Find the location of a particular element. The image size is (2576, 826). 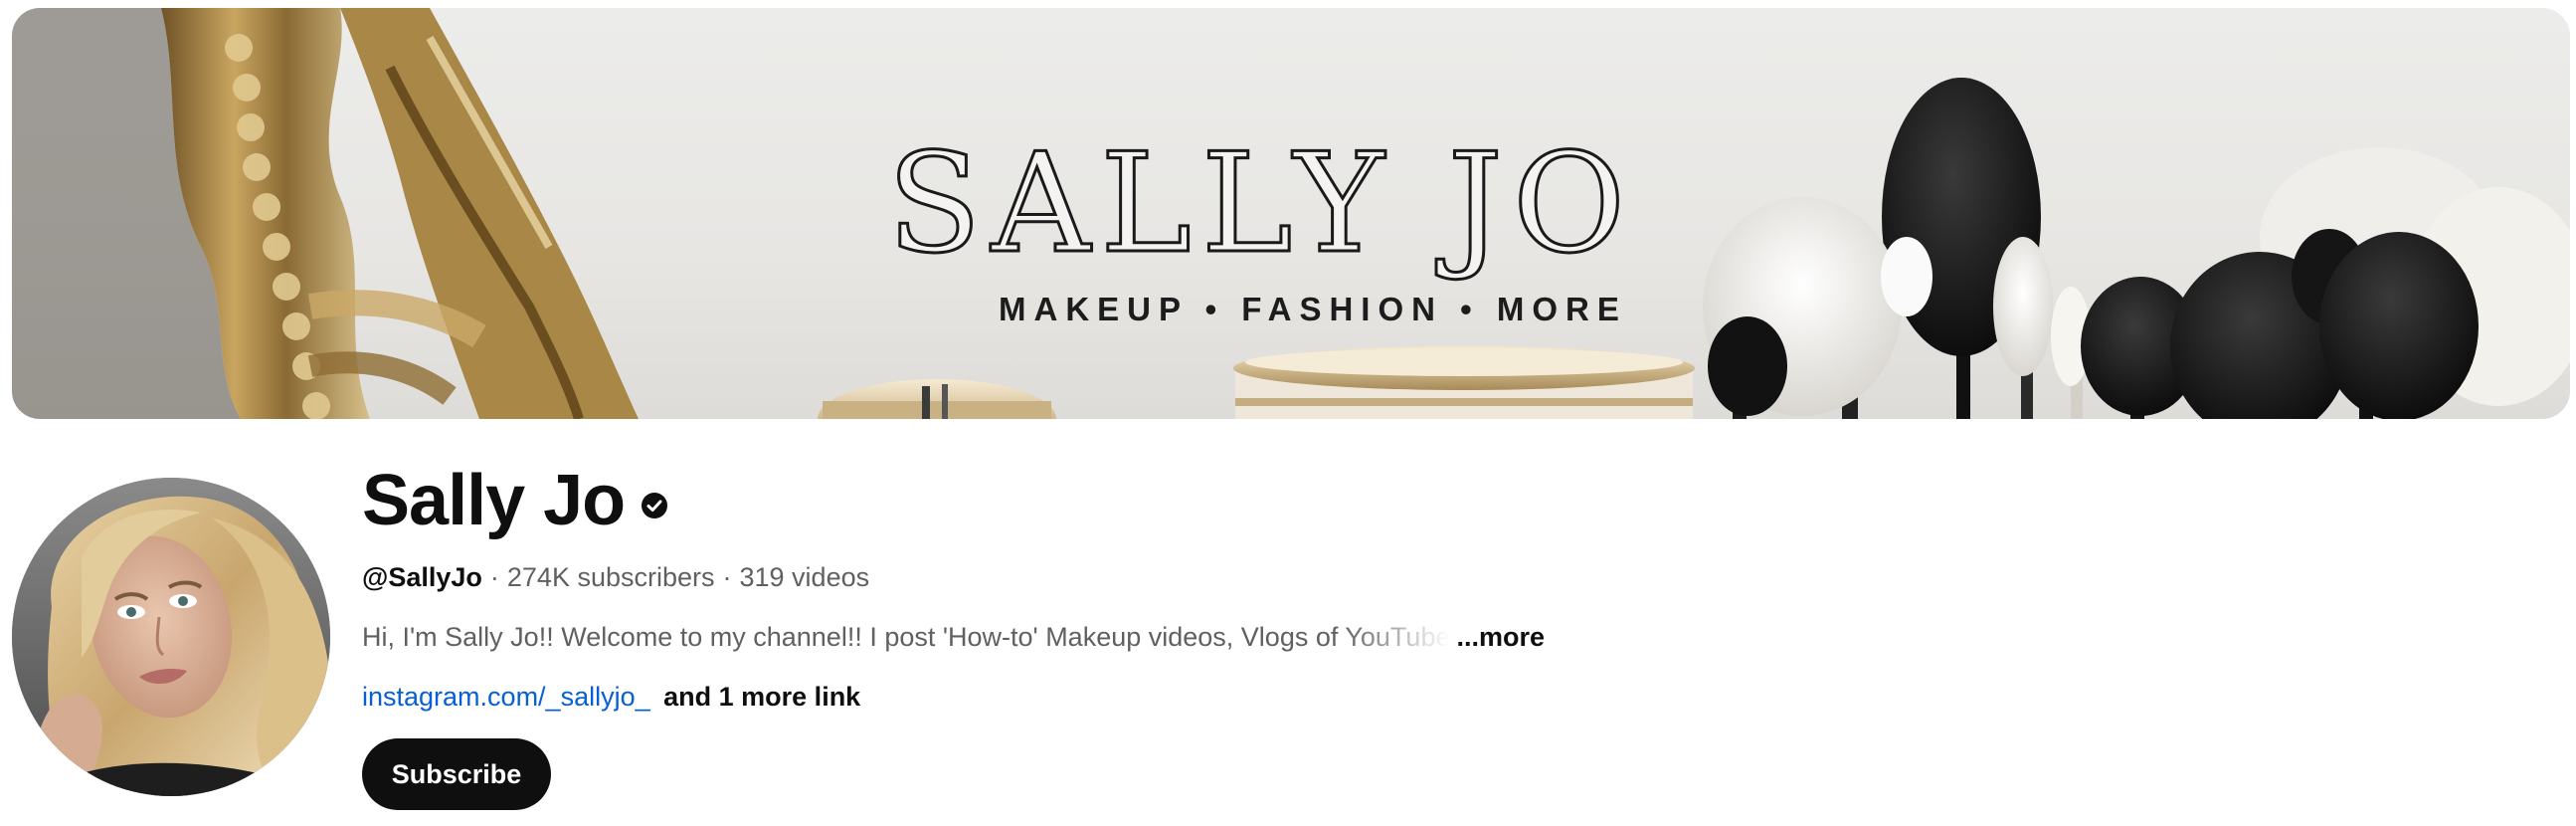

avatar-portrait is located at coordinates (171, 637).